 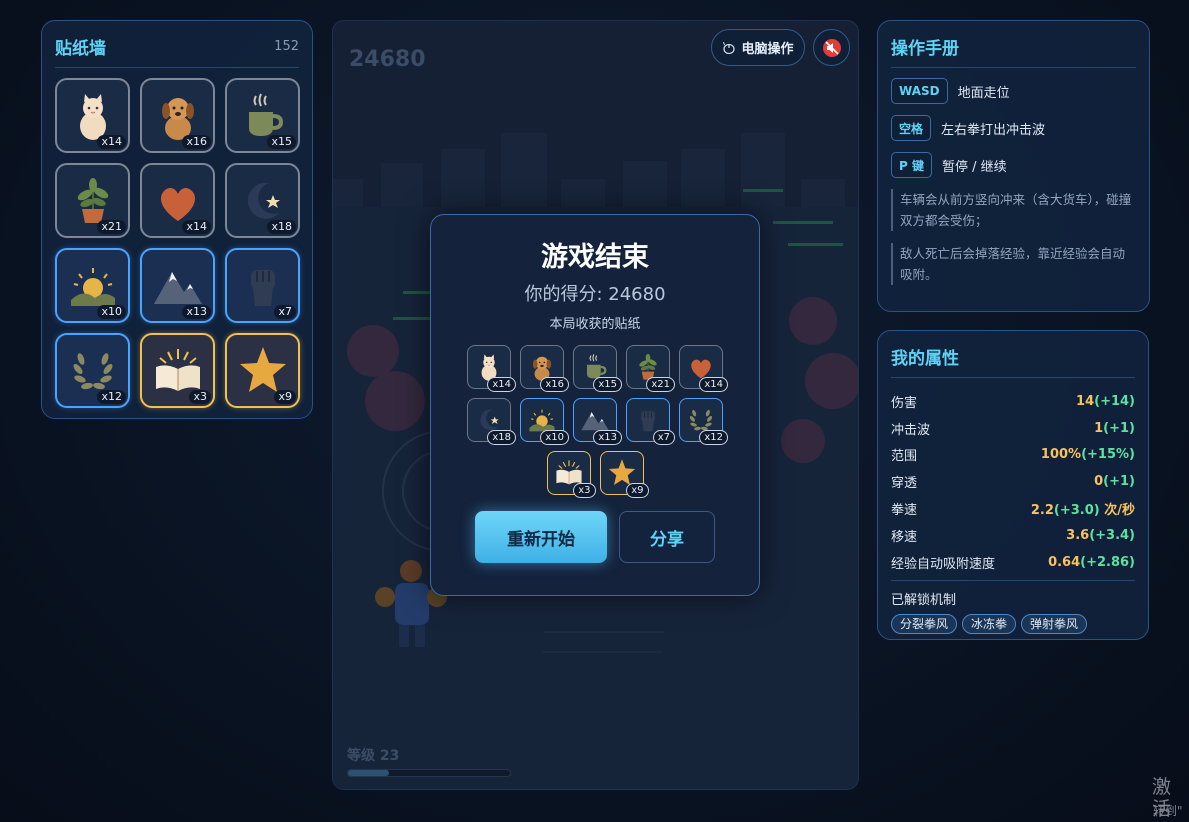 I want to click on speaker-muted-icon, so click(x=831, y=47).